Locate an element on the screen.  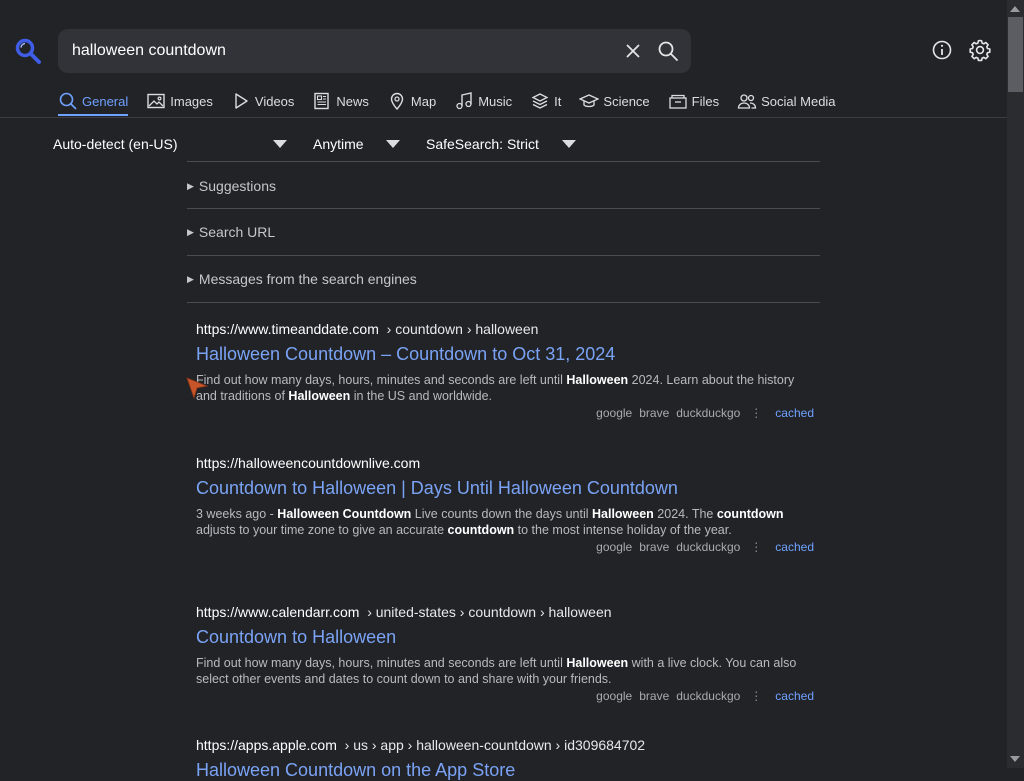
tab-social-media: Social Media is located at coordinates (786, 101).